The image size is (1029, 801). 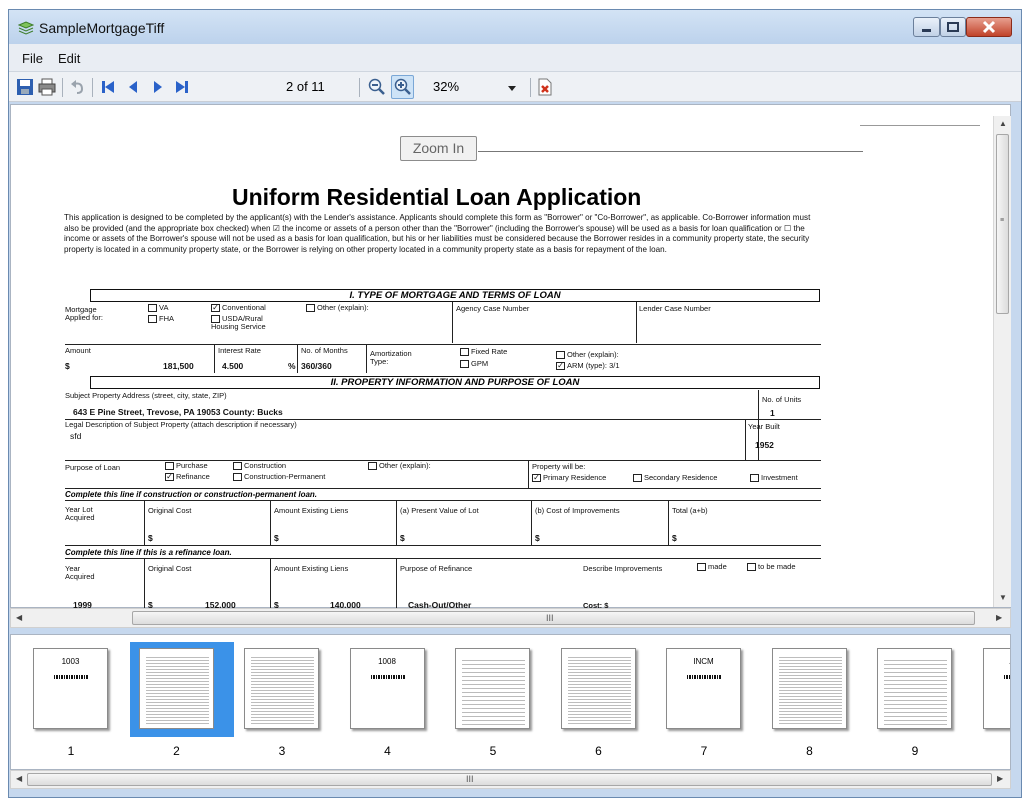 What do you see at coordinates (437, 197) in the screenshot?
I see `document-title: Uniform Residential Loan Application` at bounding box center [437, 197].